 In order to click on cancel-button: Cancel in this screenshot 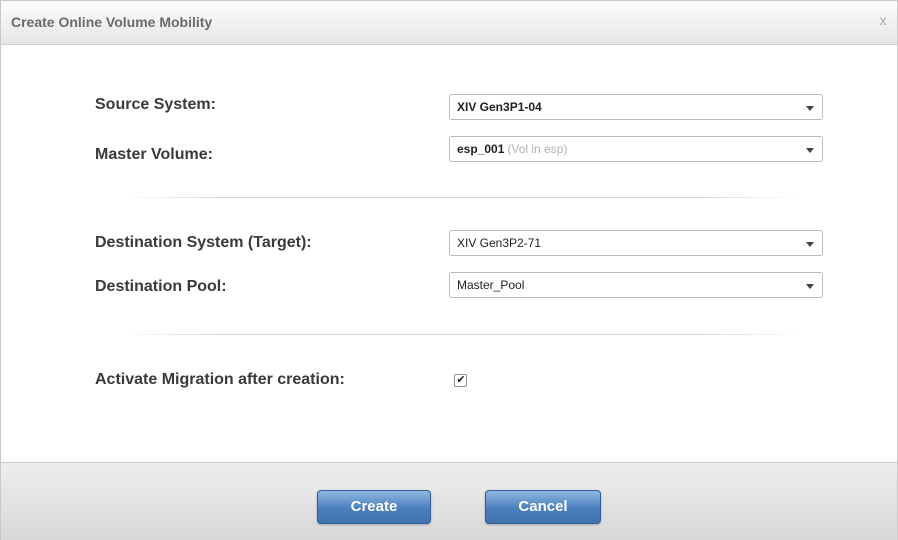, I will do `click(543, 507)`.